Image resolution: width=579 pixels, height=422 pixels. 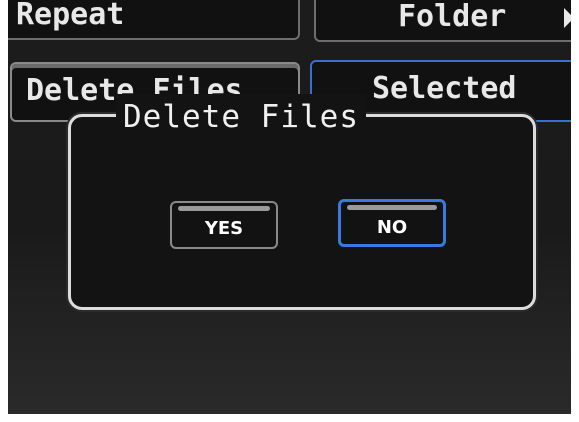 I want to click on yes-button: YES, so click(x=224, y=225).